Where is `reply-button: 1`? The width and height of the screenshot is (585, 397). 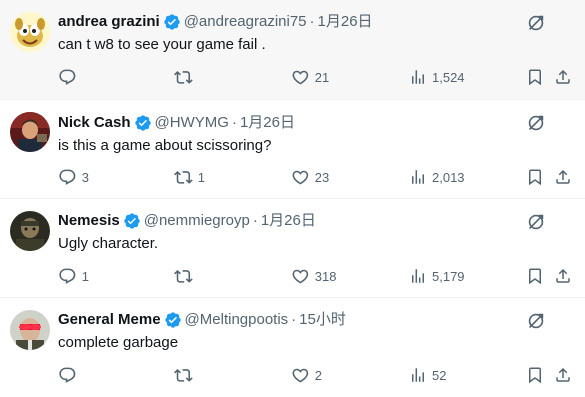
reply-button: 1 is located at coordinates (73, 276).